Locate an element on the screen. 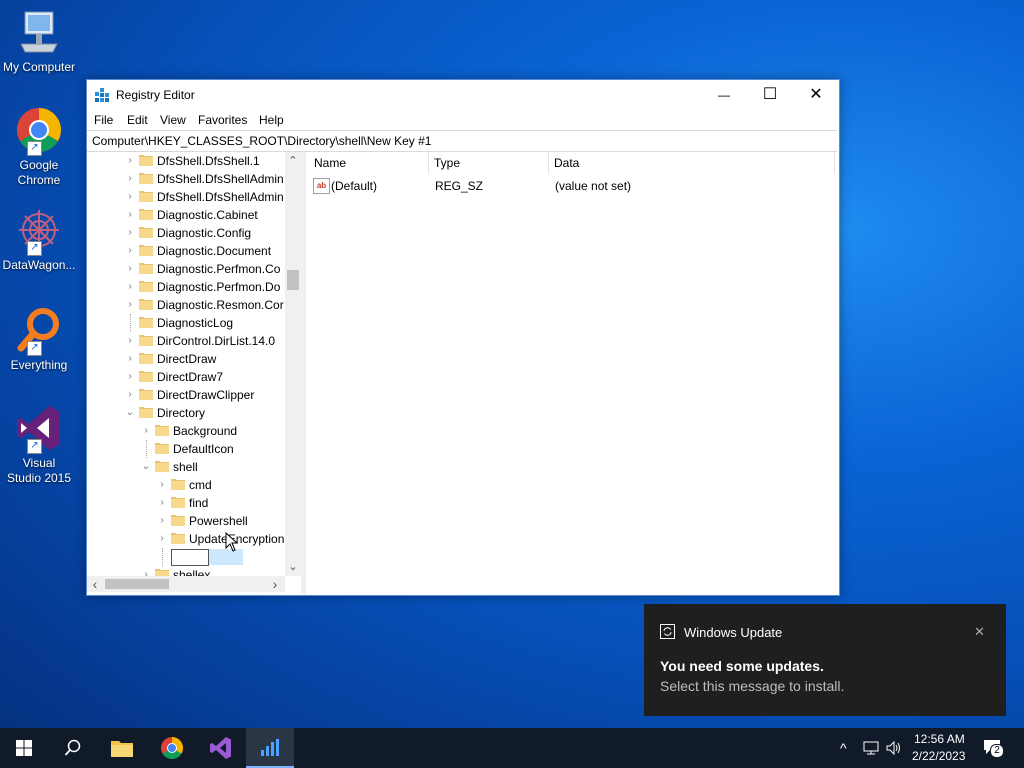  tree-node-rename-input is located at coordinates (190, 557).